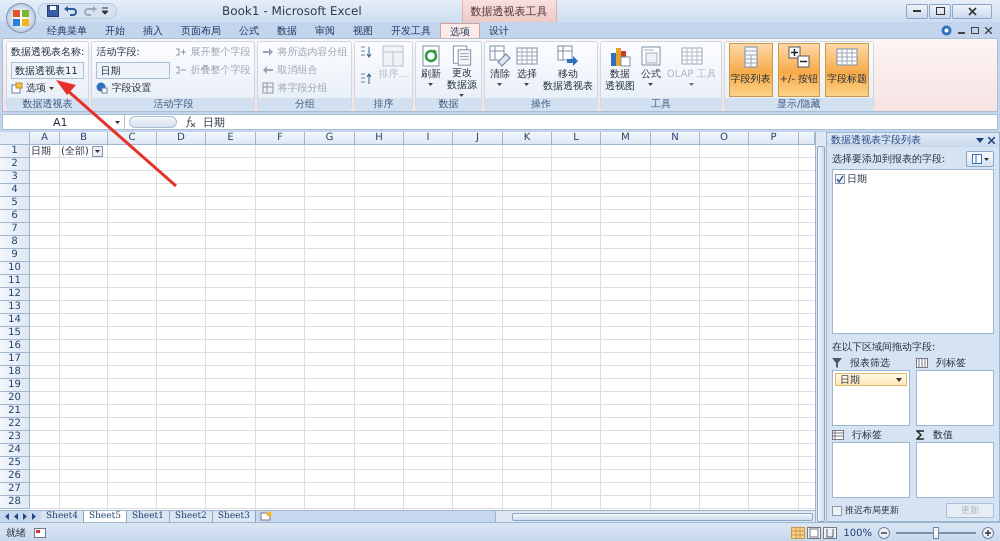 The width and height of the screenshot is (1000, 541). Describe the element at coordinates (15, 372) in the screenshot. I see `row-header: 18` at that location.